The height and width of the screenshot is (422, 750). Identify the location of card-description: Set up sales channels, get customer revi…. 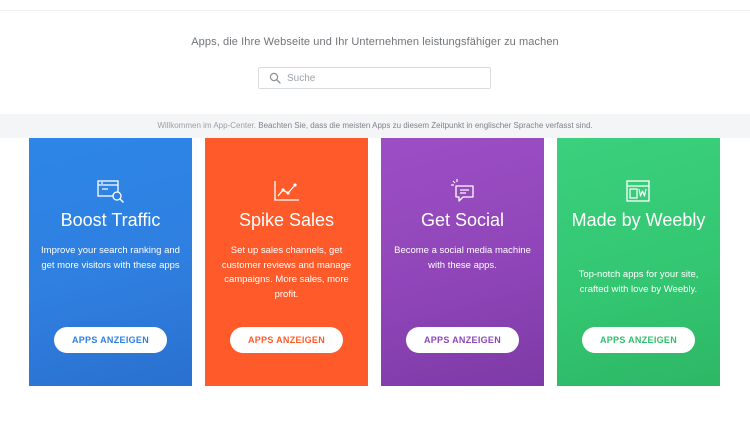
(286, 272).